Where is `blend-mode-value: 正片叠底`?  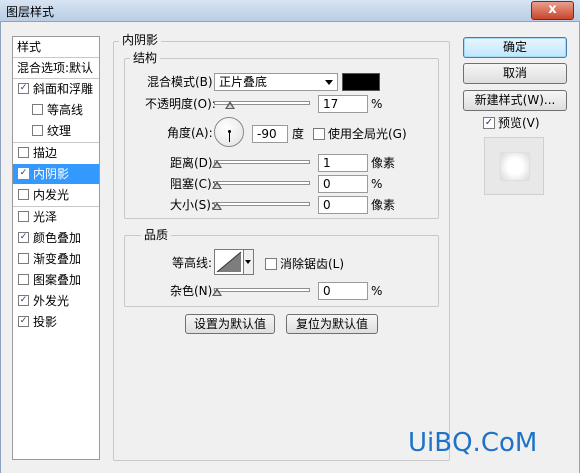
blend-mode-value: 正片叠底 is located at coordinates (243, 82).